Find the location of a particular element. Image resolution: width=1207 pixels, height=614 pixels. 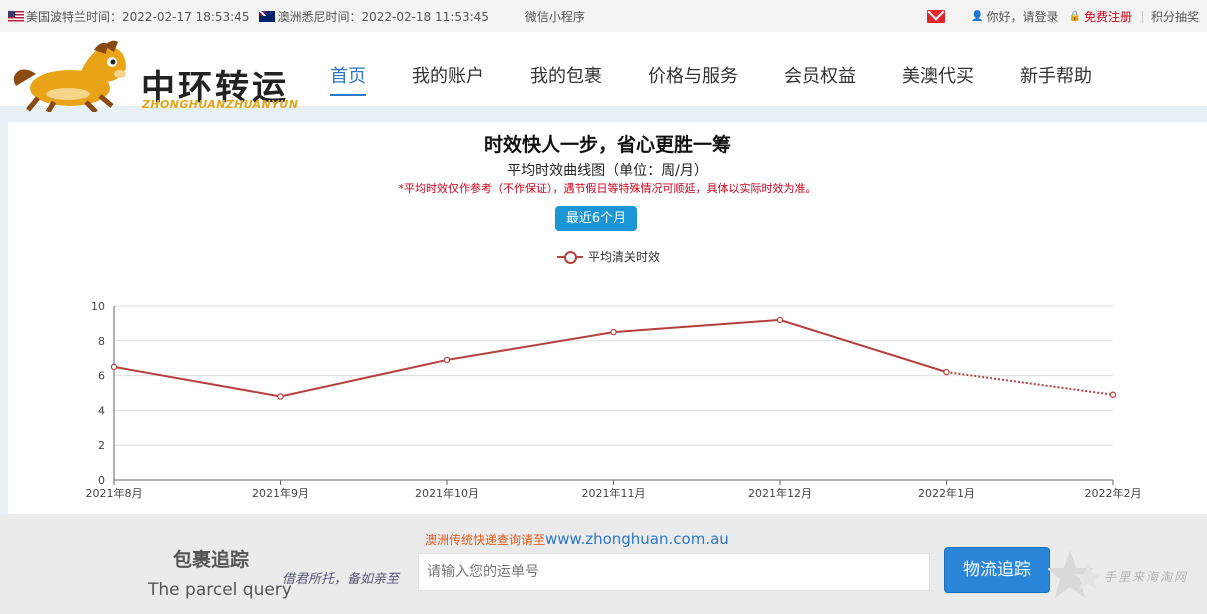

wechat-miniprogram-link: 微信小程序 is located at coordinates (555, 16).